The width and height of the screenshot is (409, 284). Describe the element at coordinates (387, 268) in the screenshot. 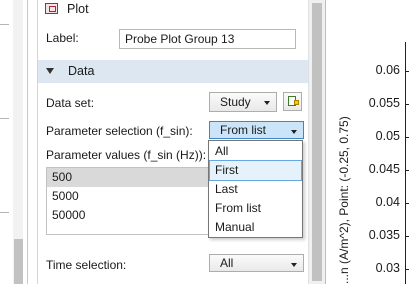

I see `y-tick-label: 0.03` at that location.